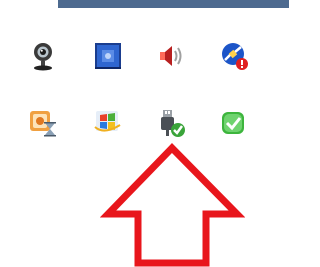  I want to click on speaker-volume-icon, so click(171, 56).